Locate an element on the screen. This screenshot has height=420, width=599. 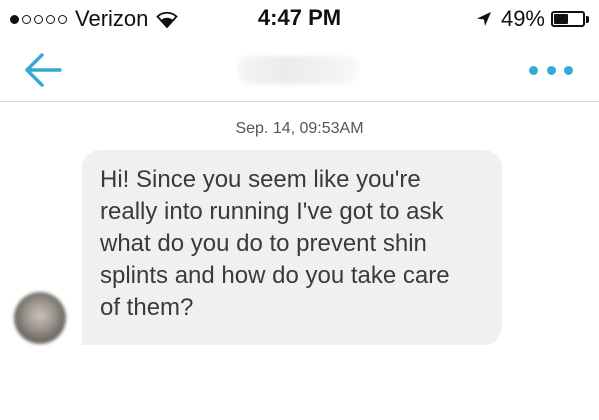
arrow-left-icon is located at coordinates (43, 70).